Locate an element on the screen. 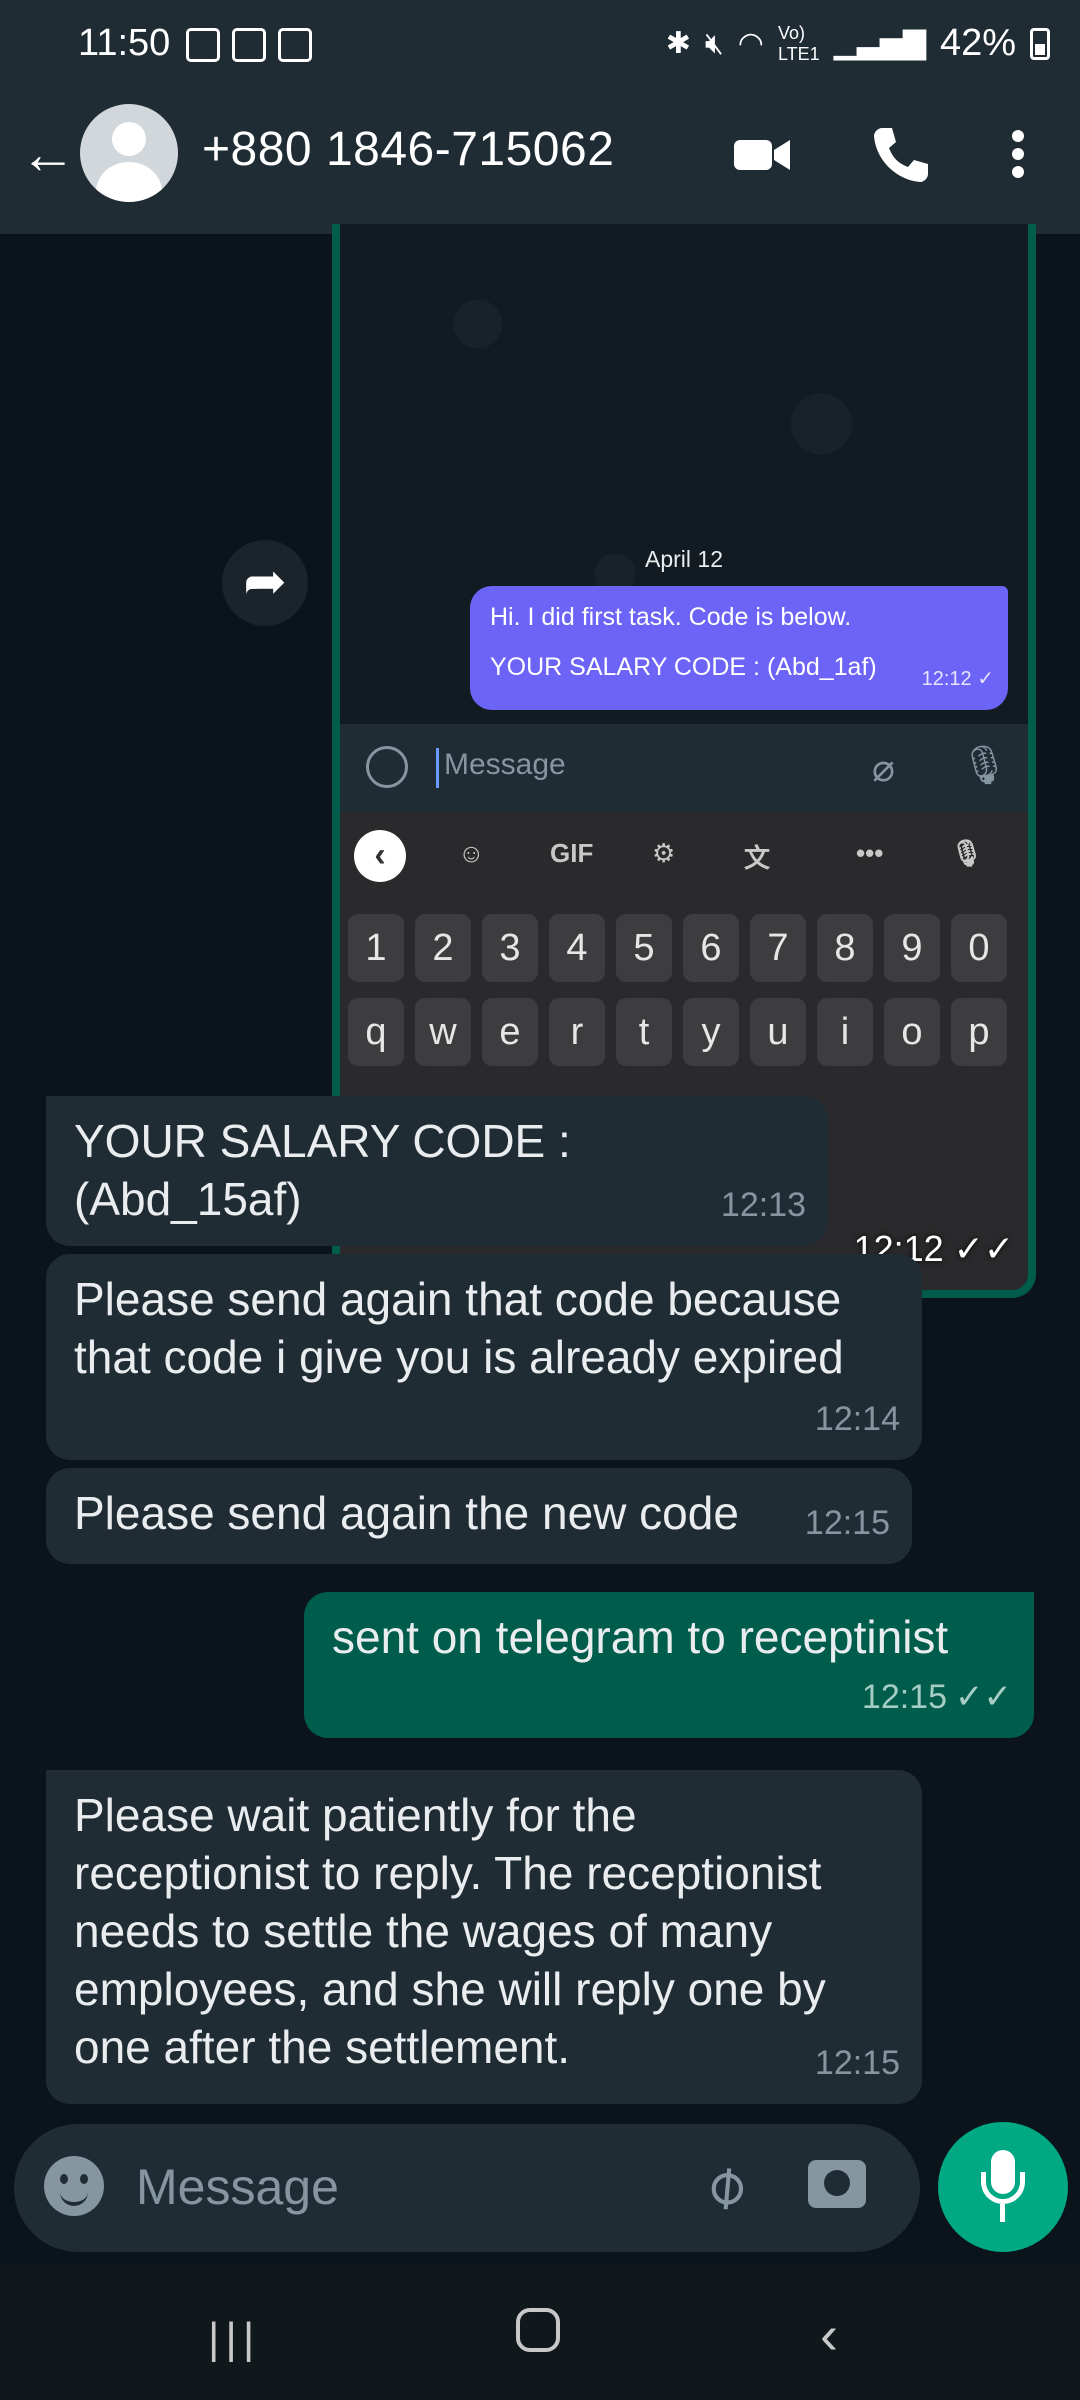 The image size is (1080, 2400). screenshot-key: 5 is located at coordinates (644, 948).